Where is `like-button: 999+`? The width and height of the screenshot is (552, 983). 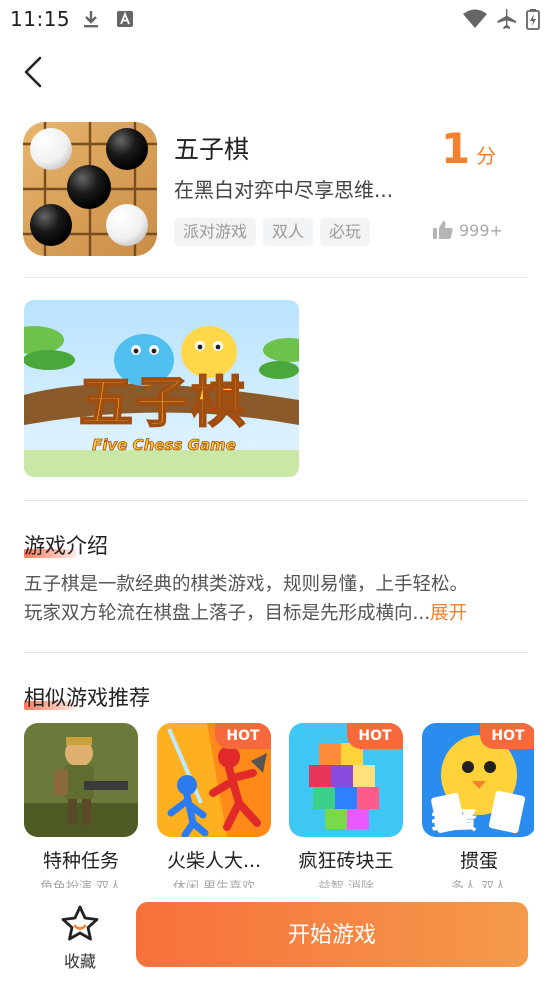
like-button: 999+ is located at coordinates (467, 230).